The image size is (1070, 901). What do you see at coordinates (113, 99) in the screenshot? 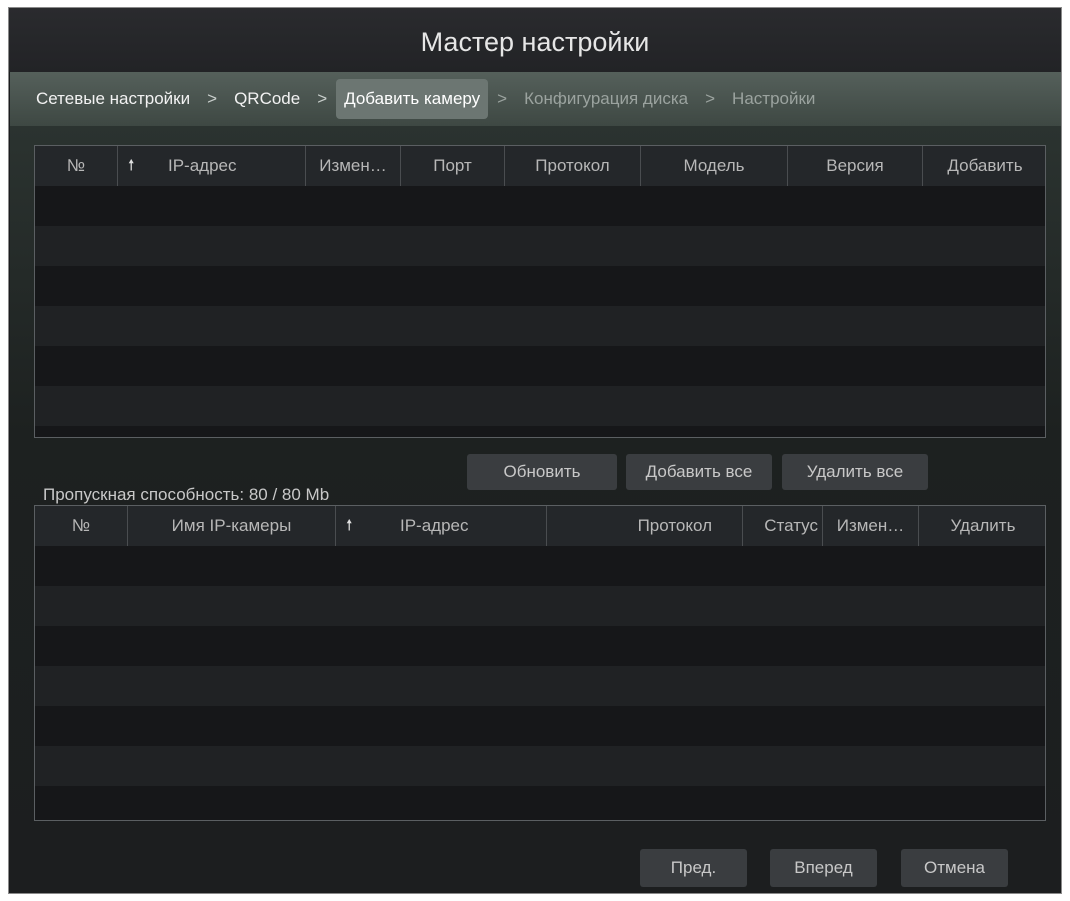
I see `step-network-settings: Сетевые настройки` at bounding box center [113, 99].